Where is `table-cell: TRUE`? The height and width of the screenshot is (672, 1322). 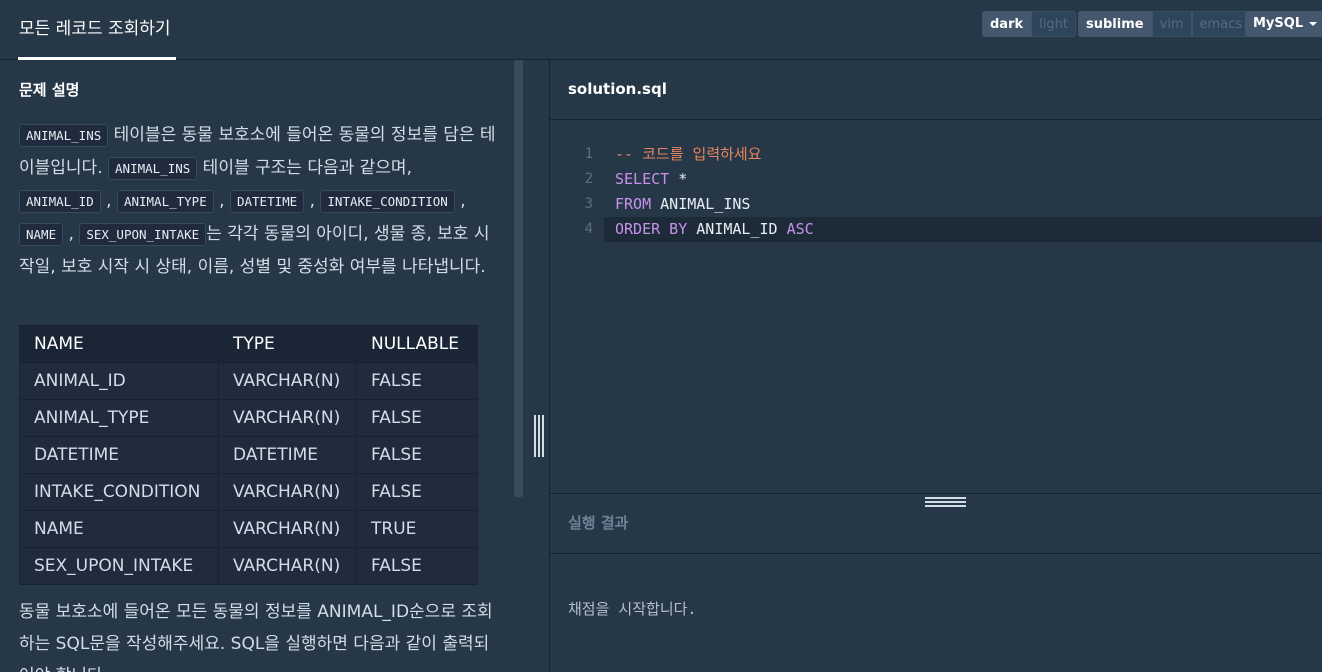
table-cell: TRUE is located at coordinates (417, 529).